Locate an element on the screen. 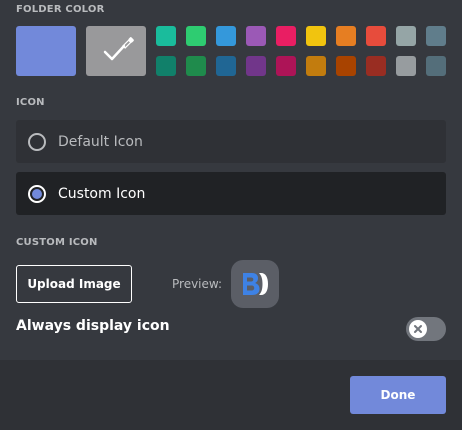 This screenshot has height=430, width=462. toggle-knob is located at coordinates (418, 329).